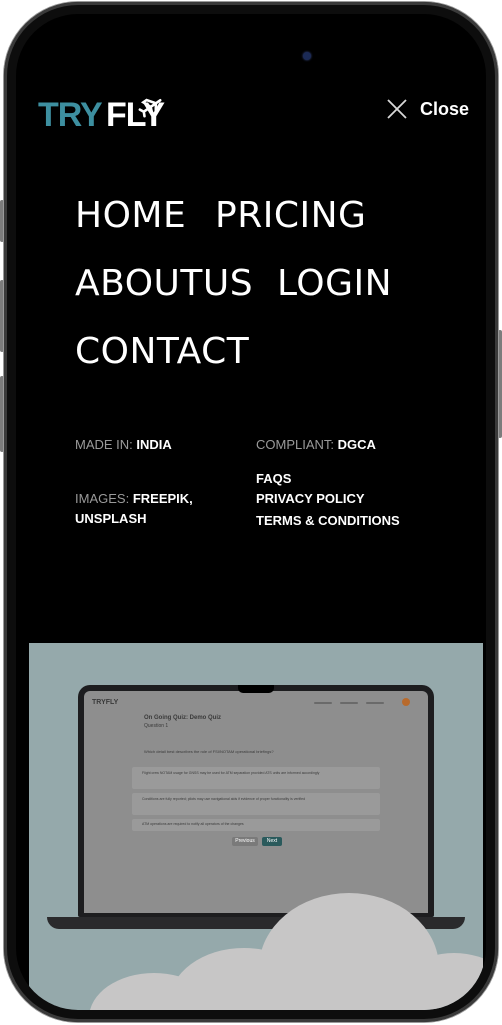 The width and height of the screenshot is (502, 1025). I want to click on compliant-info: COMPLIANT: DGCA, so click(316, 445).